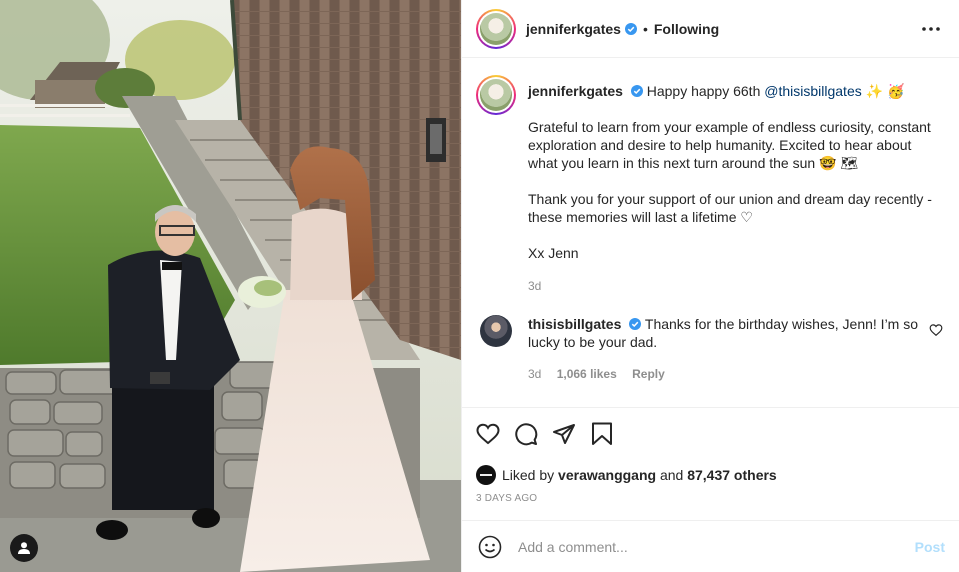  What do you see at coordinates (812, 91) in the screenshot?
I see `caption-mention-link: @thisisbillgates` at bounding box center [812, 91].